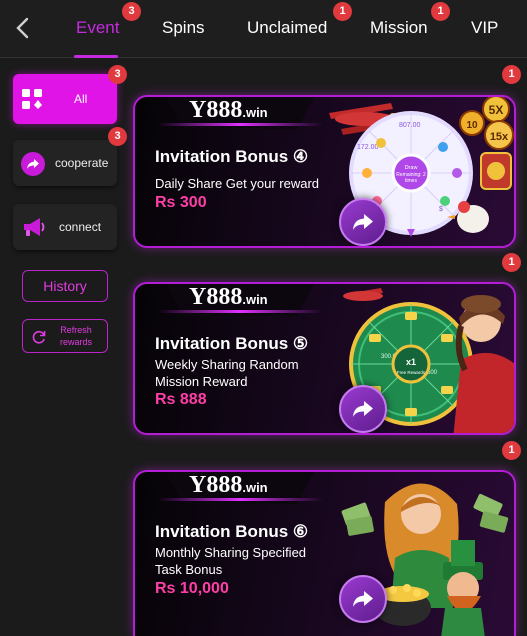 This screenshot has width=527, height=636. Describe the element at coordinates (472, 125) in the screenshot. I see `svg-text: 10` at that location.